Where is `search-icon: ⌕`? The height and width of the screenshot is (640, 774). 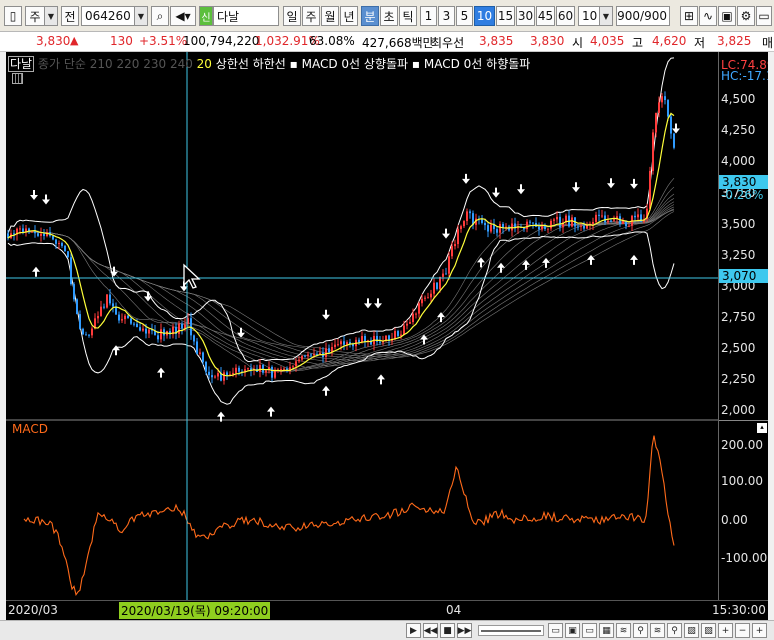 search-icon: ⌕ is located at coordinates (160, 16).